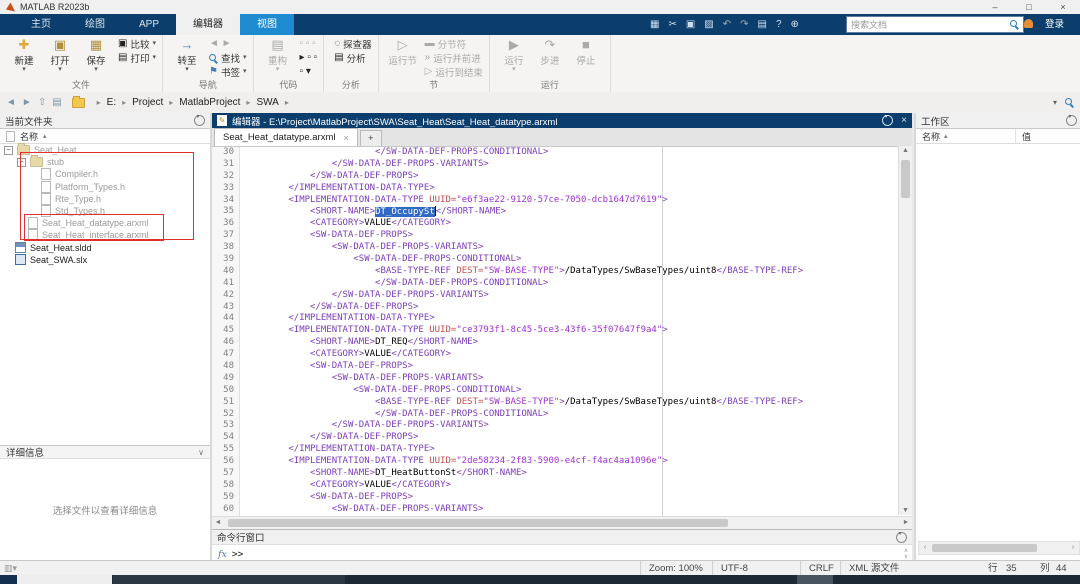  What do you see at coordinates (24, 55) in the screenshot?
I see `ribbon-button-新建: ✚ 新建 ▾` at bounding box center [24, 55].